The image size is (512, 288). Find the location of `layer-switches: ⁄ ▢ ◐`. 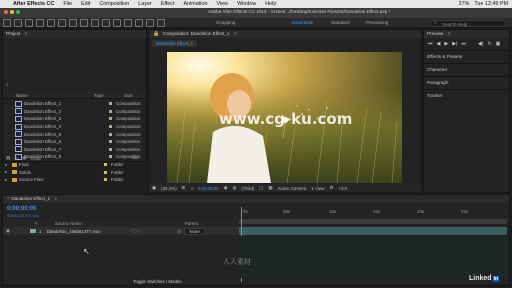

layer-switches: ⁄ ▢ ◐ is located at coordinates (154, 231).